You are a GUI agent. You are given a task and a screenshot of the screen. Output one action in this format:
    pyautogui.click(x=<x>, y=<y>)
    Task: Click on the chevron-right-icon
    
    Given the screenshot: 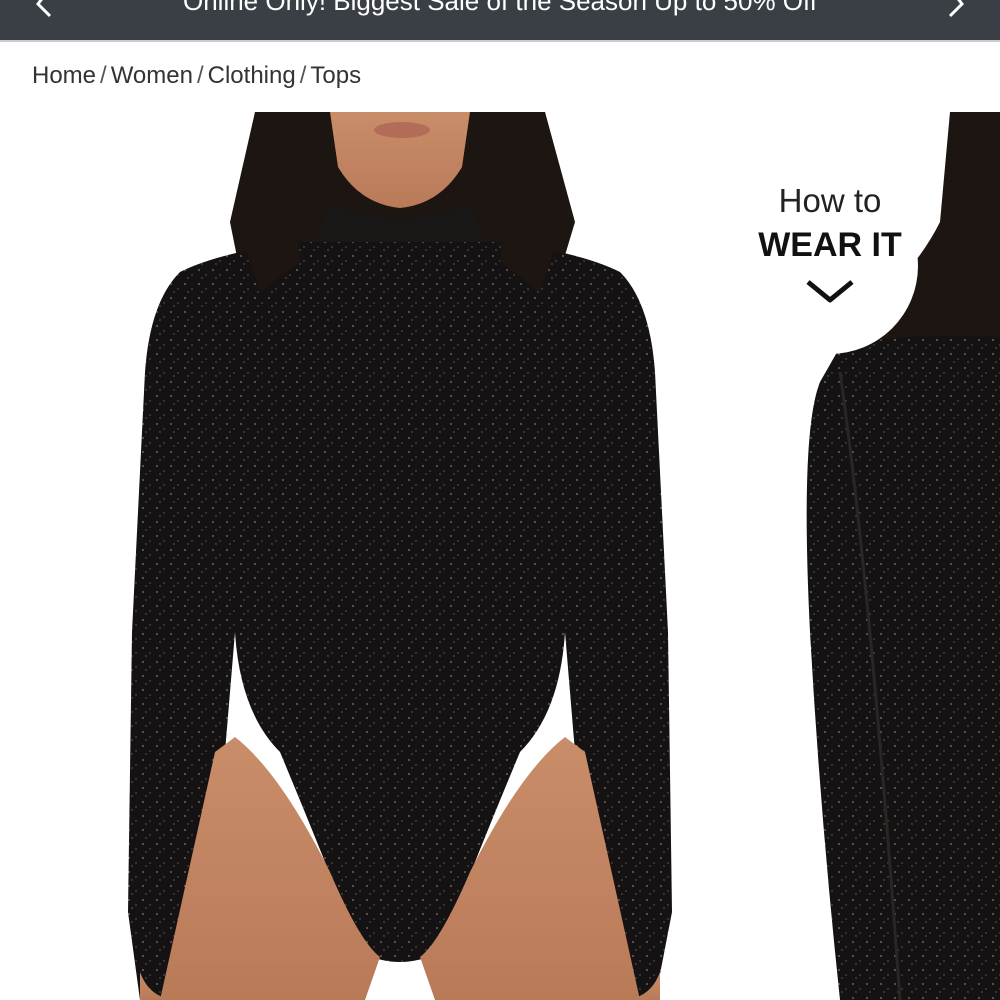 What is the action you would take?
    pyautogui.click(x=956, y=9)
    